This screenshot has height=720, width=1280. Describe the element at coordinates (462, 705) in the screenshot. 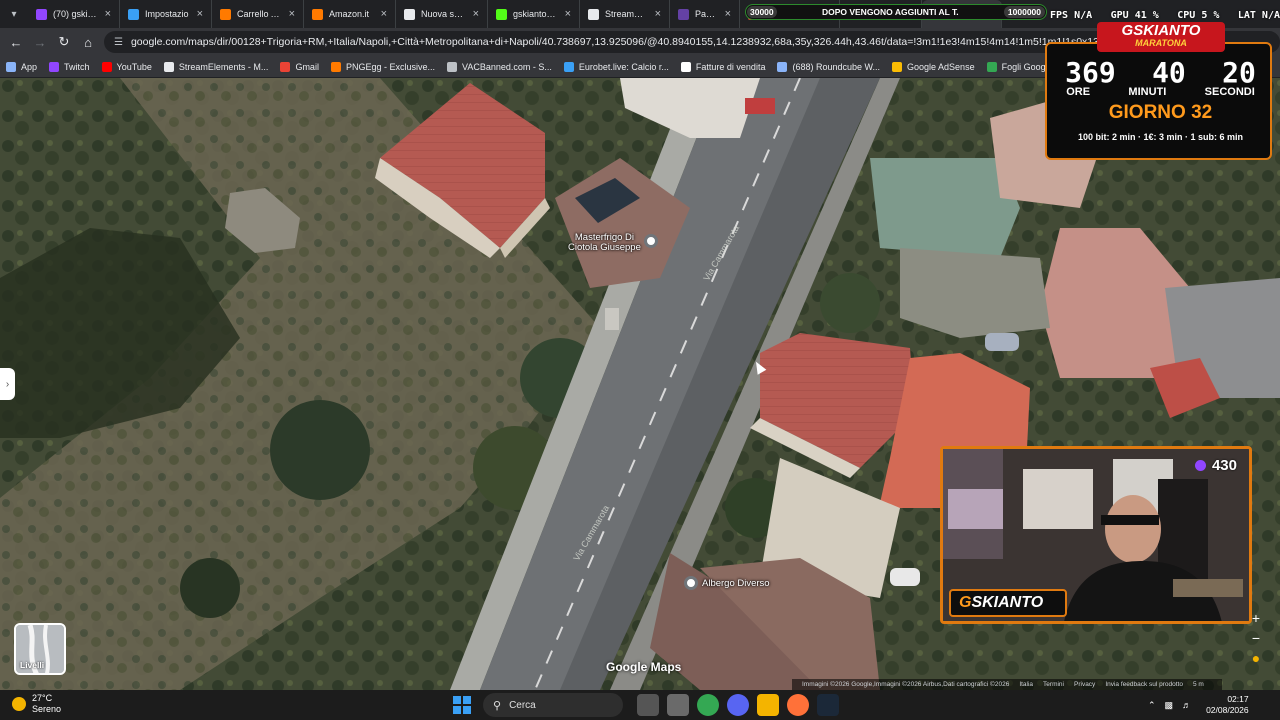

I see `start-button` at that location.